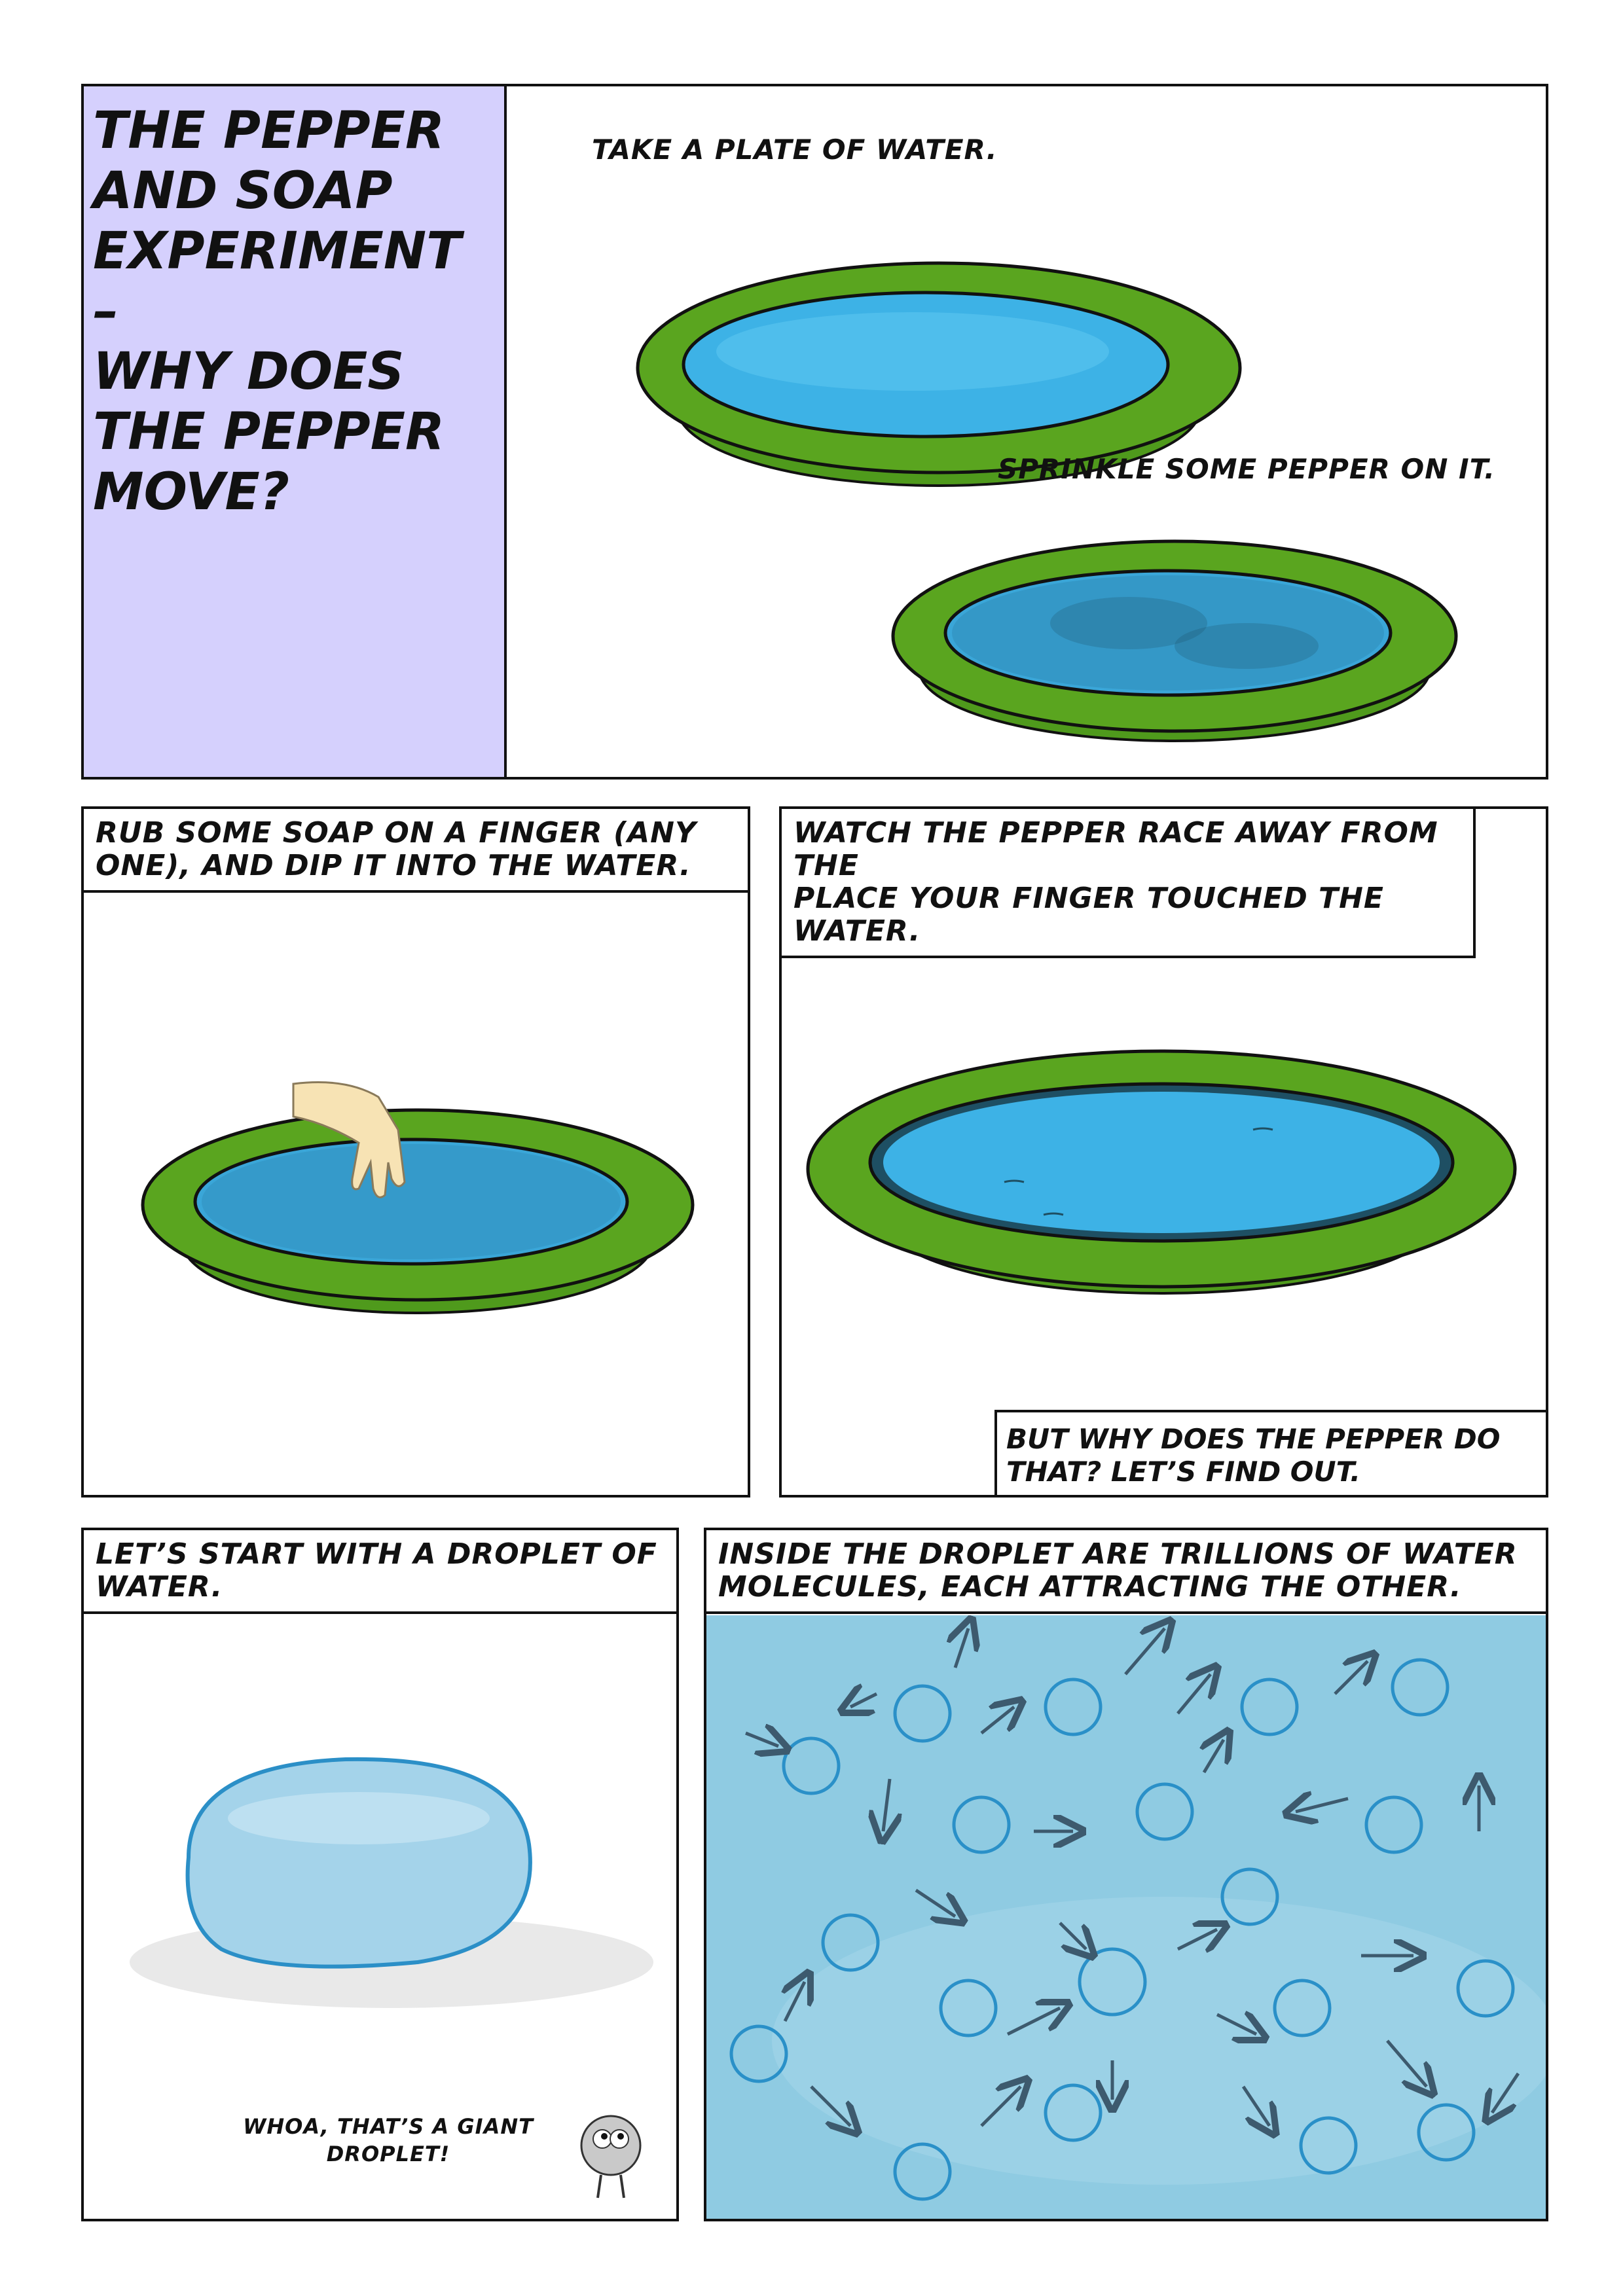 This screenshot has width=1623, height=2296. Describe the element at coordinates (1090, 1587) in the screenshot. I see `caption-line: MOLECULES, EACH ATTRACTING THE OTHER.` at that location.